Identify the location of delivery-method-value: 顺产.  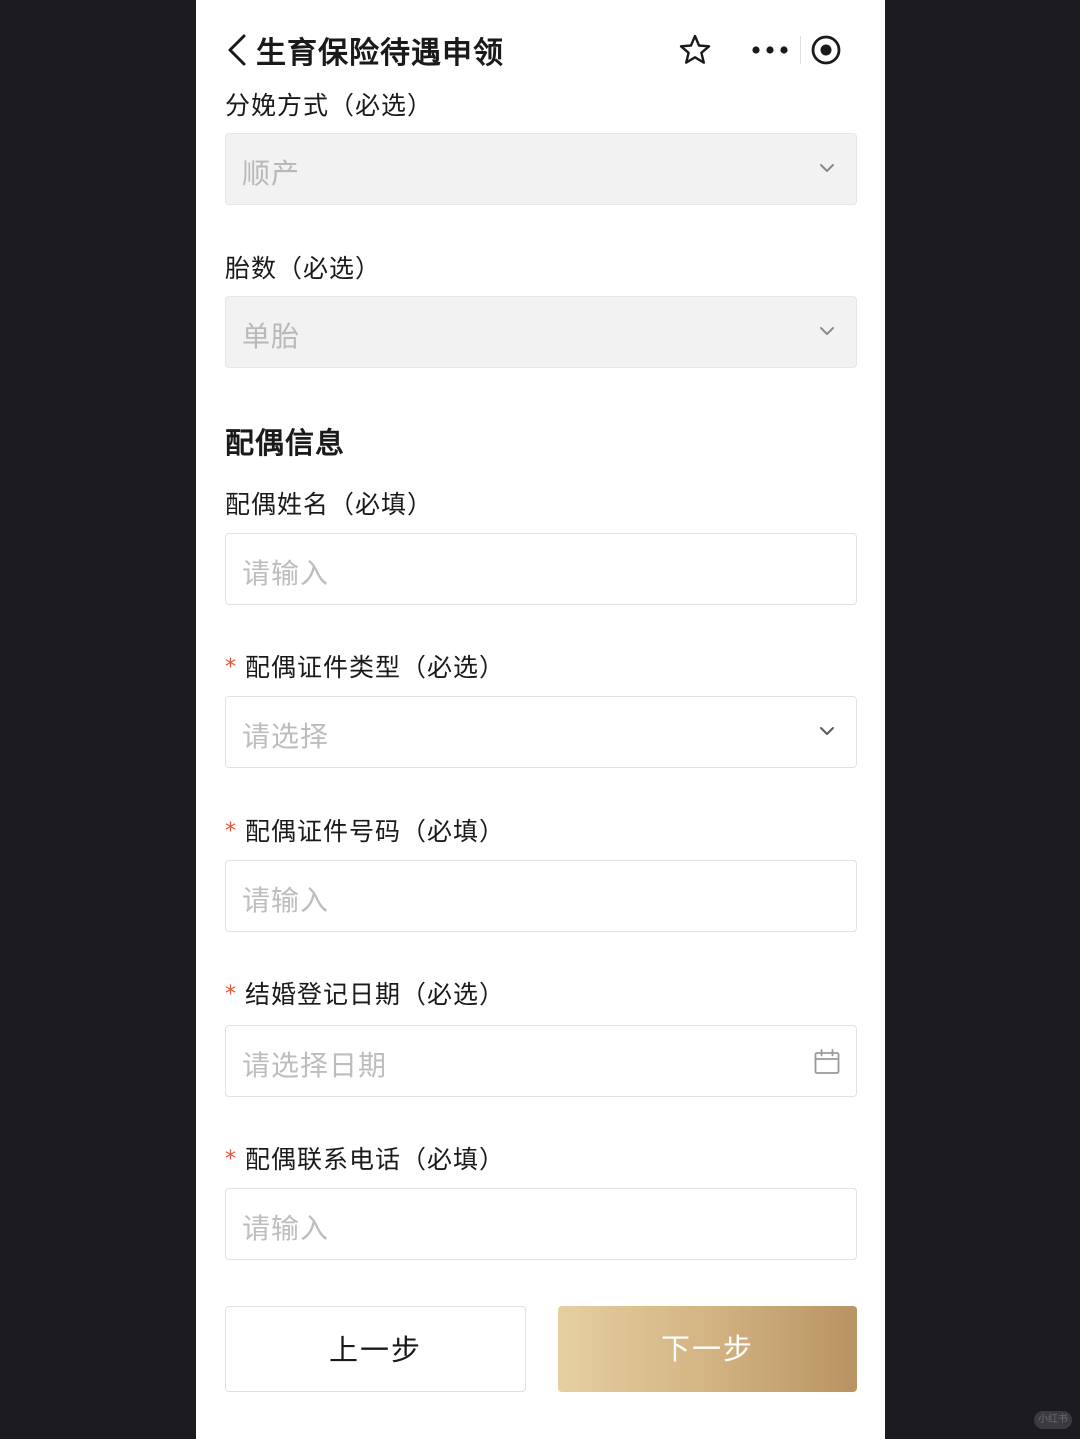
(271, 173).